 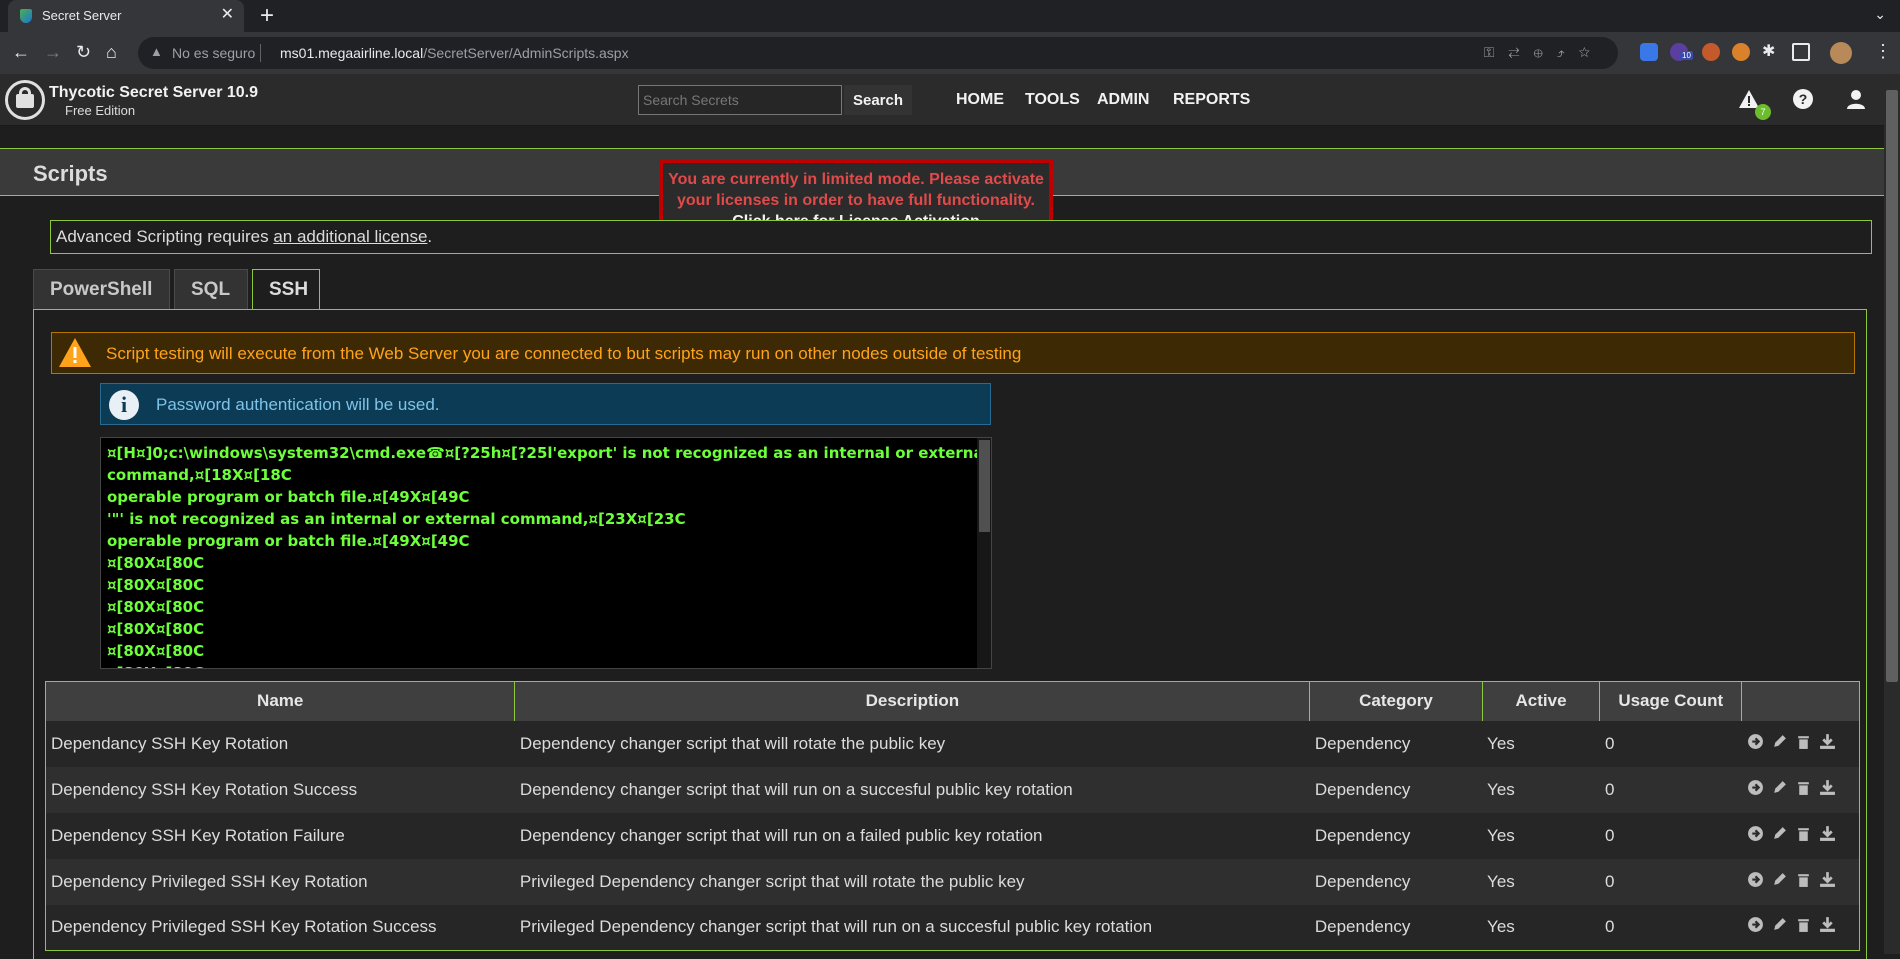 What do you see at coordinates (280, 701) in the screenshot?
I see `column-header-name: Name` at bounding box center [280, 701].